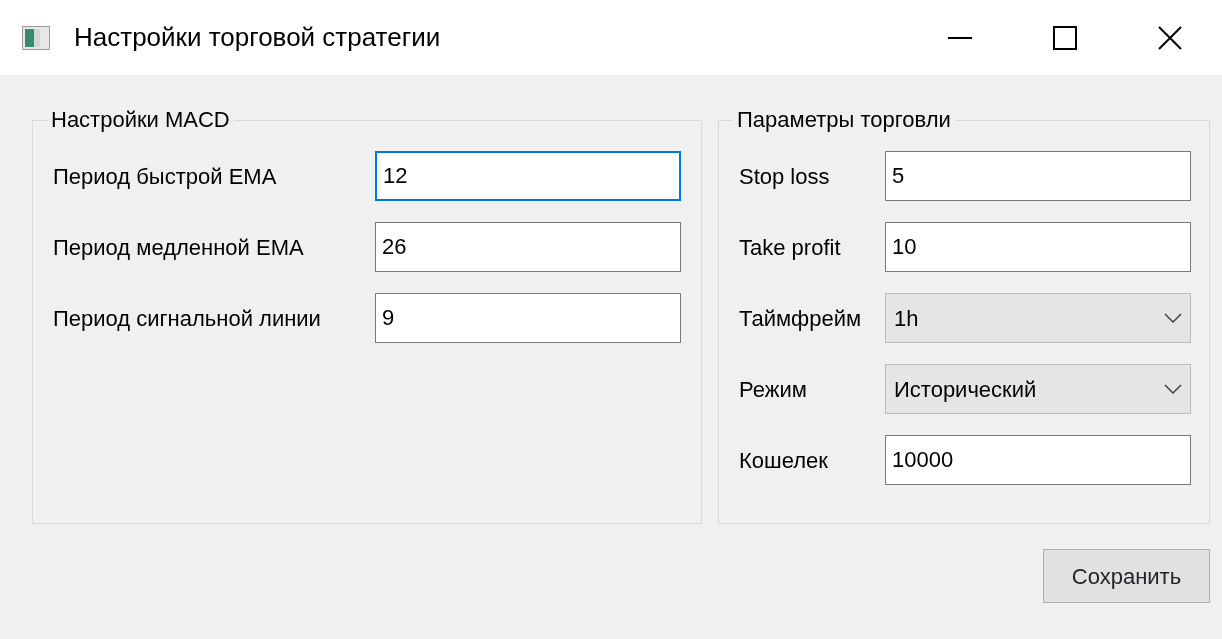  What do you see at coordinates (1038, 318) in the screenshot?
I see `dropdown: 1h` at bounding box center [1038, 318].